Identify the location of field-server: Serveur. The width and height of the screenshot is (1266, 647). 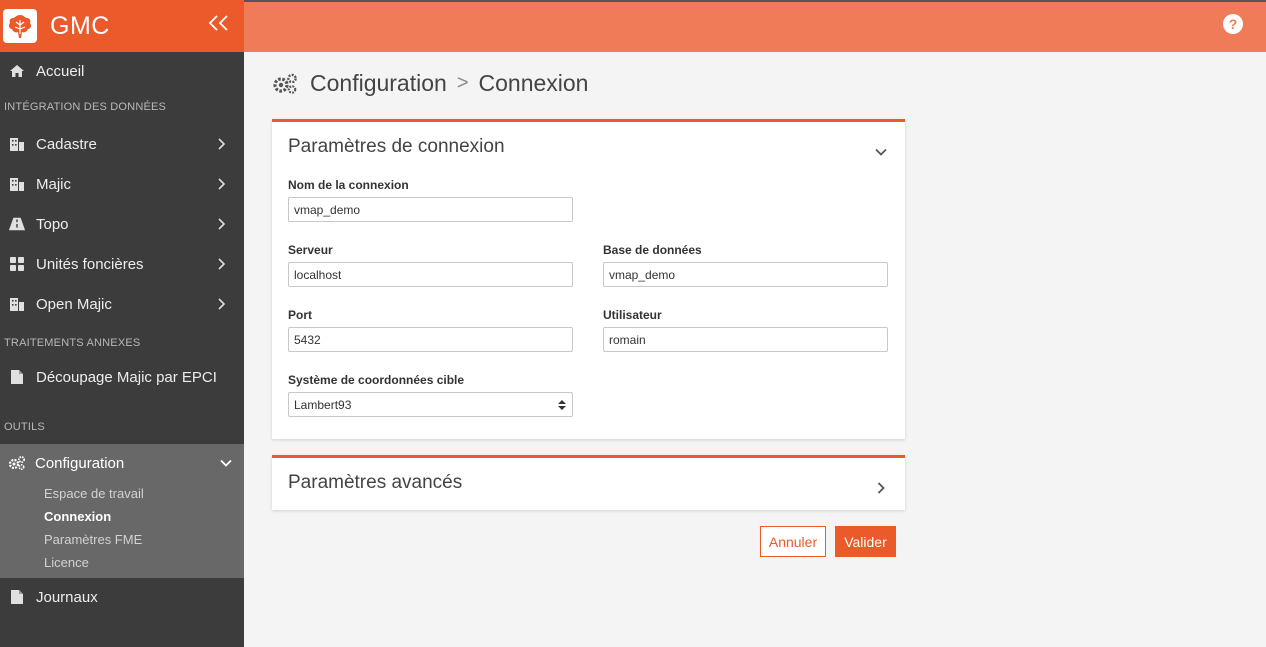
(430, 265).